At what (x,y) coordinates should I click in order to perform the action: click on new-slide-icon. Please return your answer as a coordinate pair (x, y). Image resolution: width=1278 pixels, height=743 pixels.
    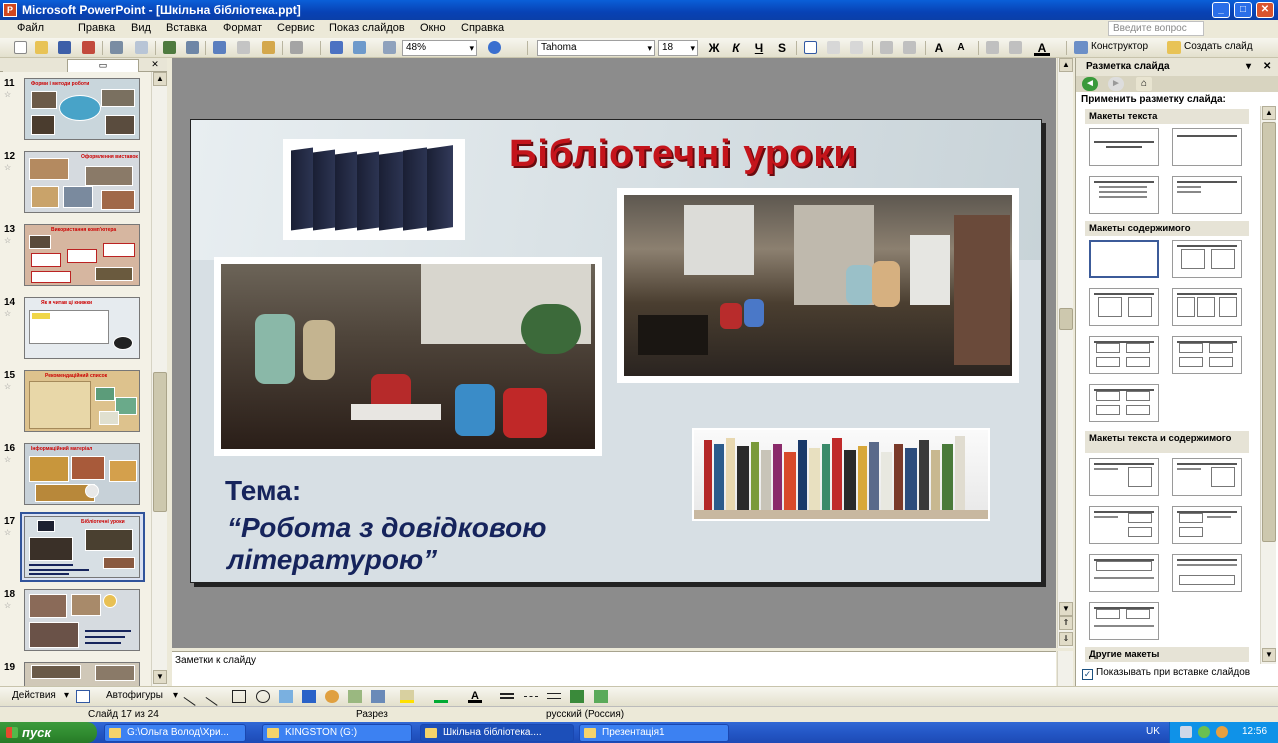
    Looking at the image, I should click on (1174, 47).